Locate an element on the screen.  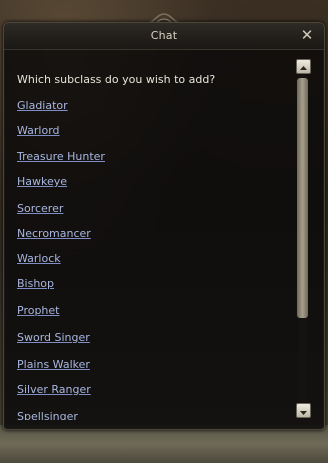
option-spellsinger: Spellsinger is located at coordinates (47, 415).